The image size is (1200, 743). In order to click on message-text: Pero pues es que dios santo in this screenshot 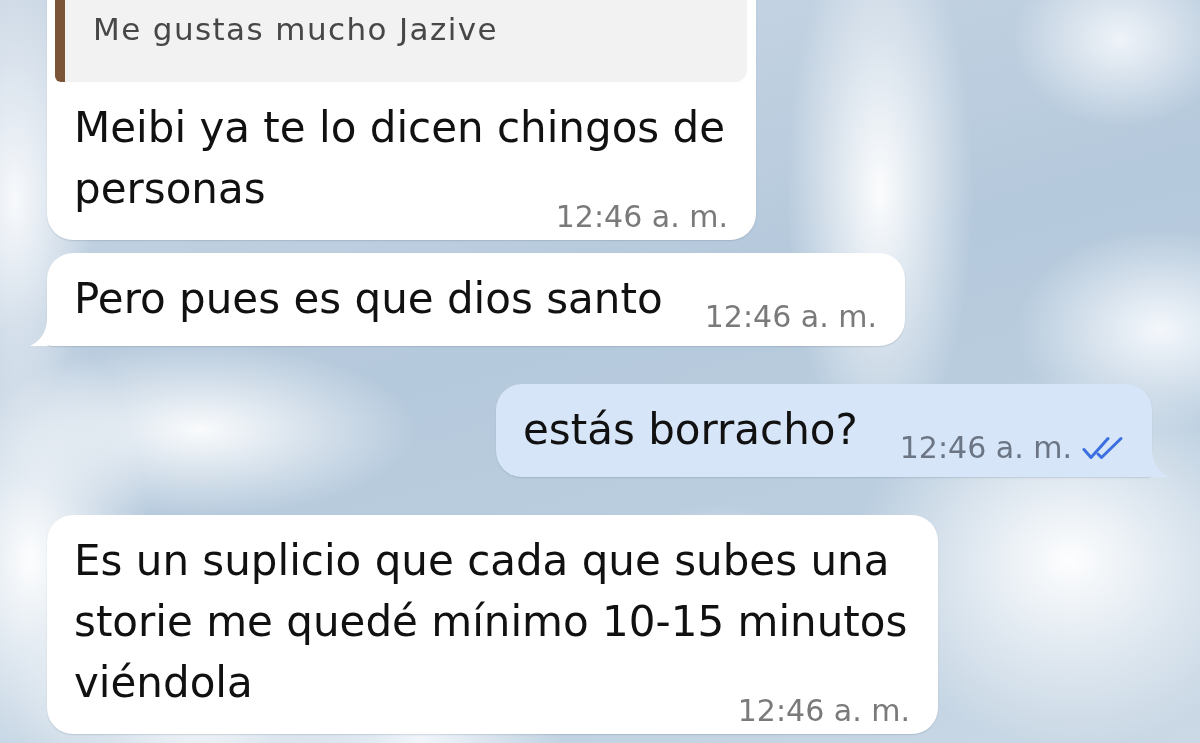, I will do `click(368, 298)`.